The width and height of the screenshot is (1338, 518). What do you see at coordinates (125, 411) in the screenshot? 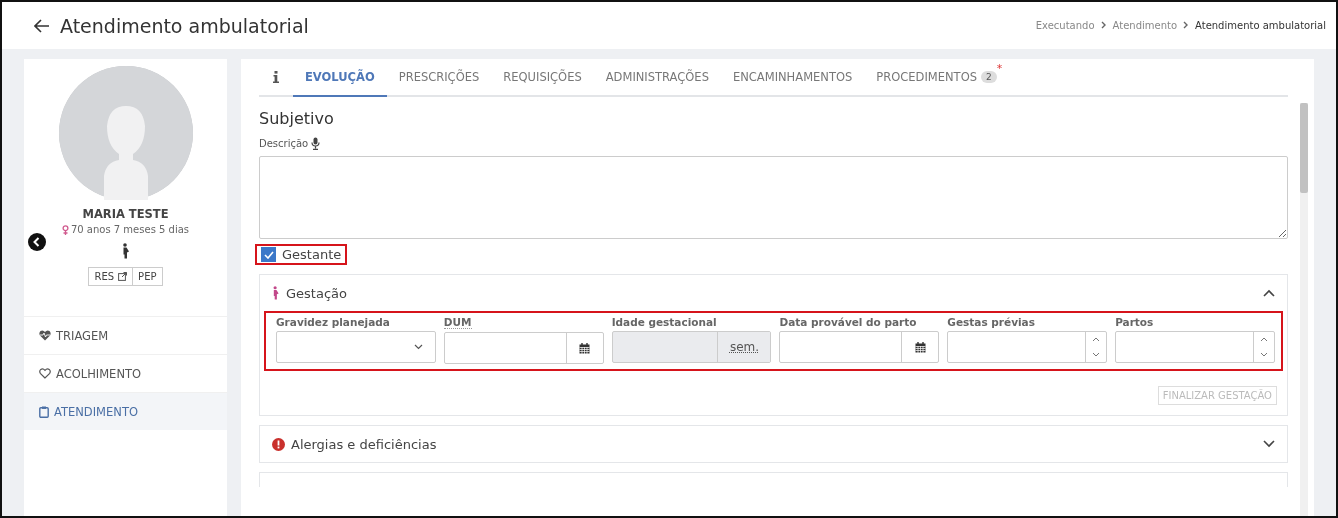
I see `sidebar-item: ATENDIMENTO` at bounding box center [125, 411].